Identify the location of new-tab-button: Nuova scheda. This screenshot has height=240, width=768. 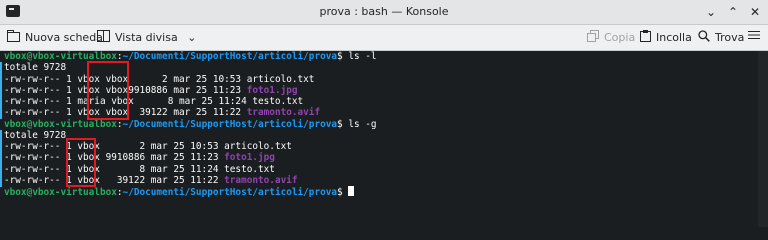
(55, 37).